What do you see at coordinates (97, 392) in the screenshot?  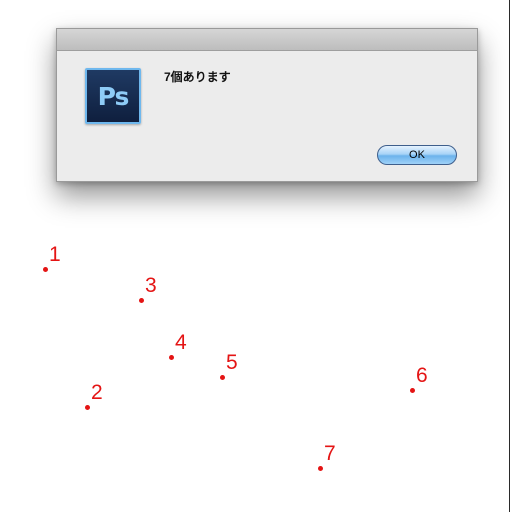 I see `marker-label: 2` at bounding box center [97, 392].